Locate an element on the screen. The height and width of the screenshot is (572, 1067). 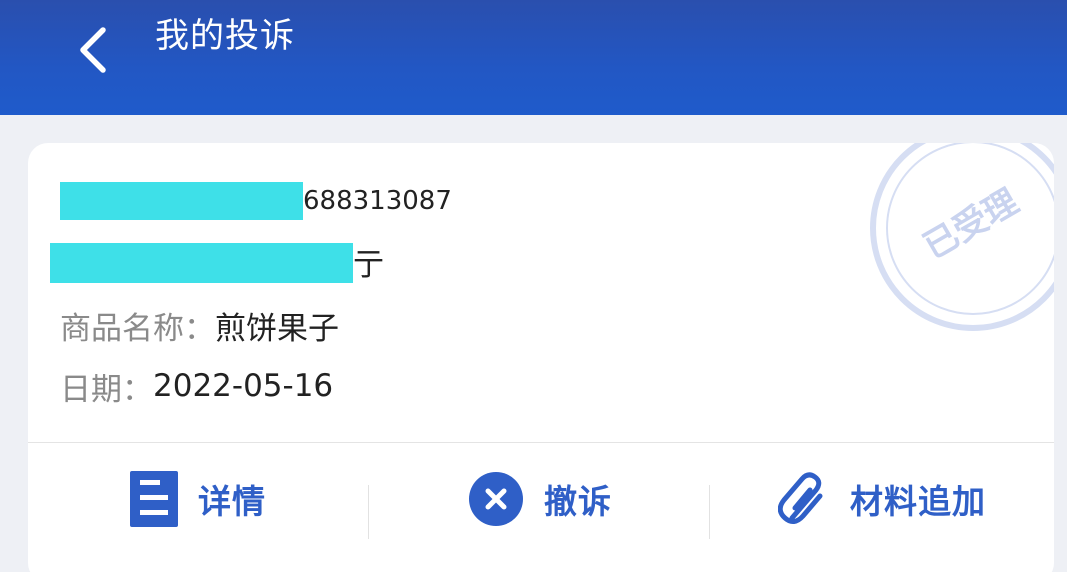
merchant-row: 亍 is located at coordinates (217, 261).